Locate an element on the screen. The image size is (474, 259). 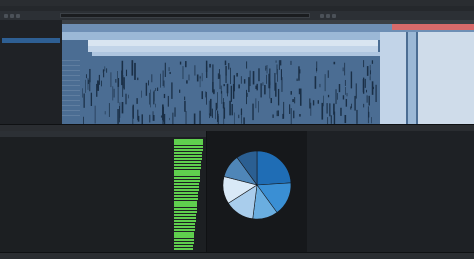
search-icon is located at coordinates (334, 16).